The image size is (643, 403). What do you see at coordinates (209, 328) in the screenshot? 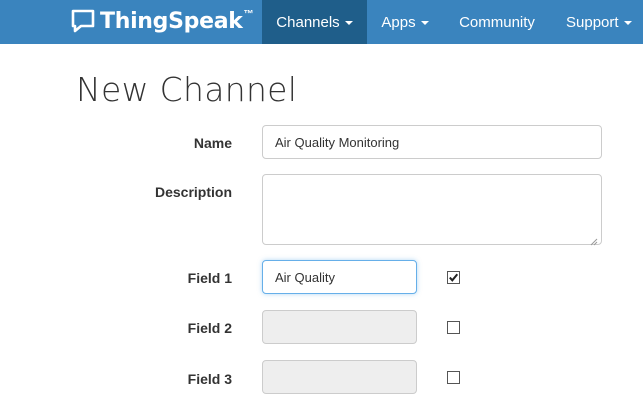
I see `field2-label: Field 2` at bounding box center [209, 328].